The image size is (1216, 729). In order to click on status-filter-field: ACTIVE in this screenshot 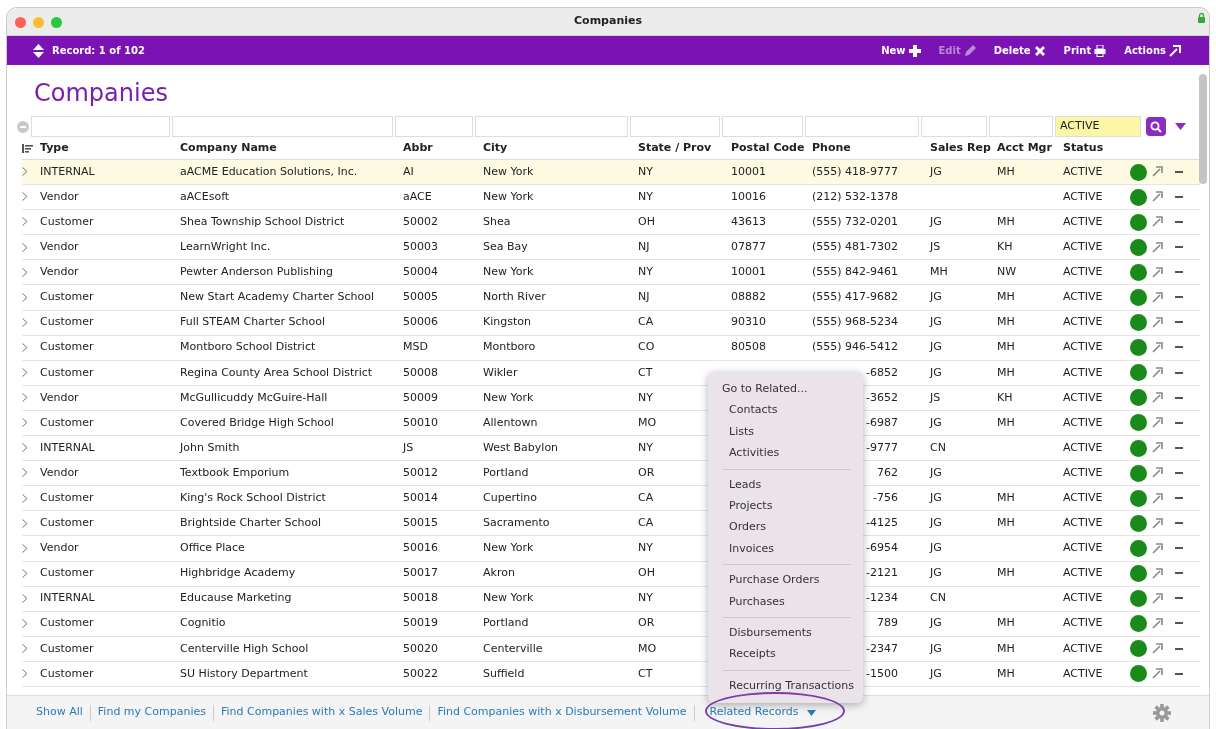, I will do `click(1098, 126)`.